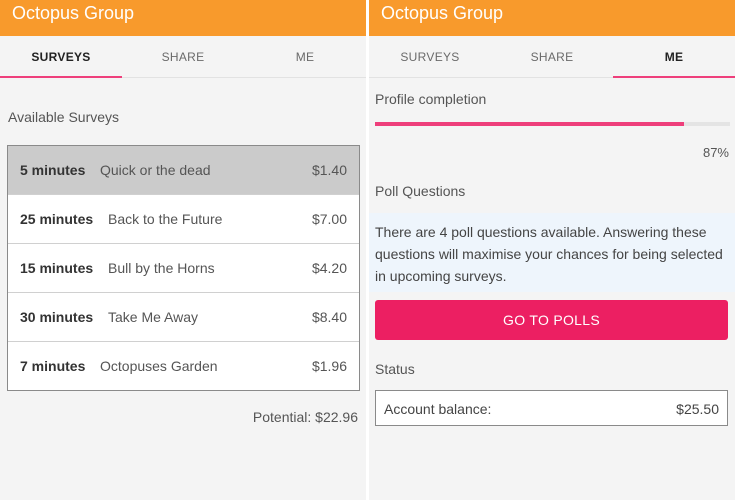 This screenshot has width=735, height=500. Describe the element at coordinates (57, 317) in the screenshot. I see `survey-duration: 30 minutes` at that location.